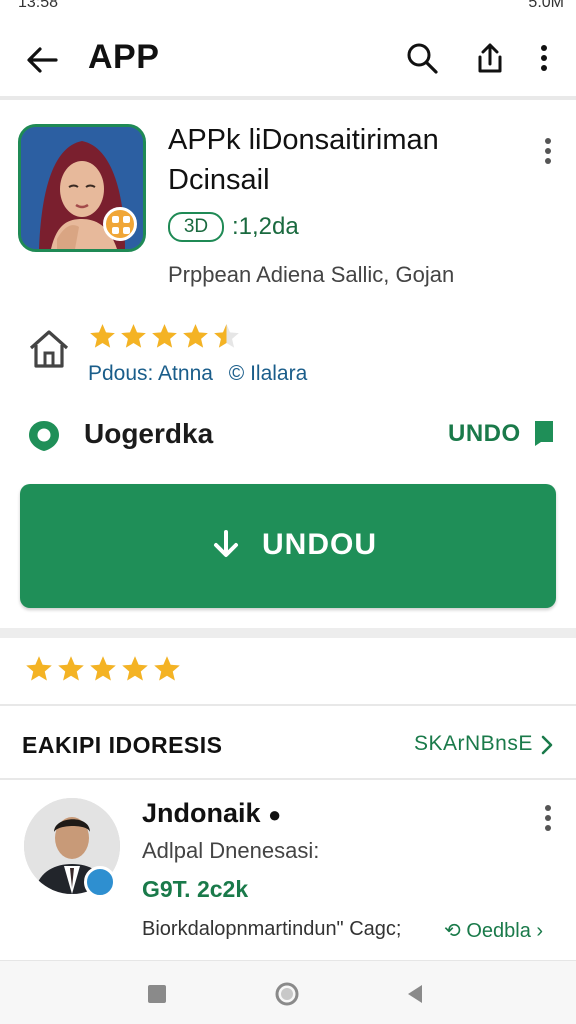 The image size is (576, 1024). Describe the element at coordinates (226, 543) in the screenshot. I see `download-icon` at that location.